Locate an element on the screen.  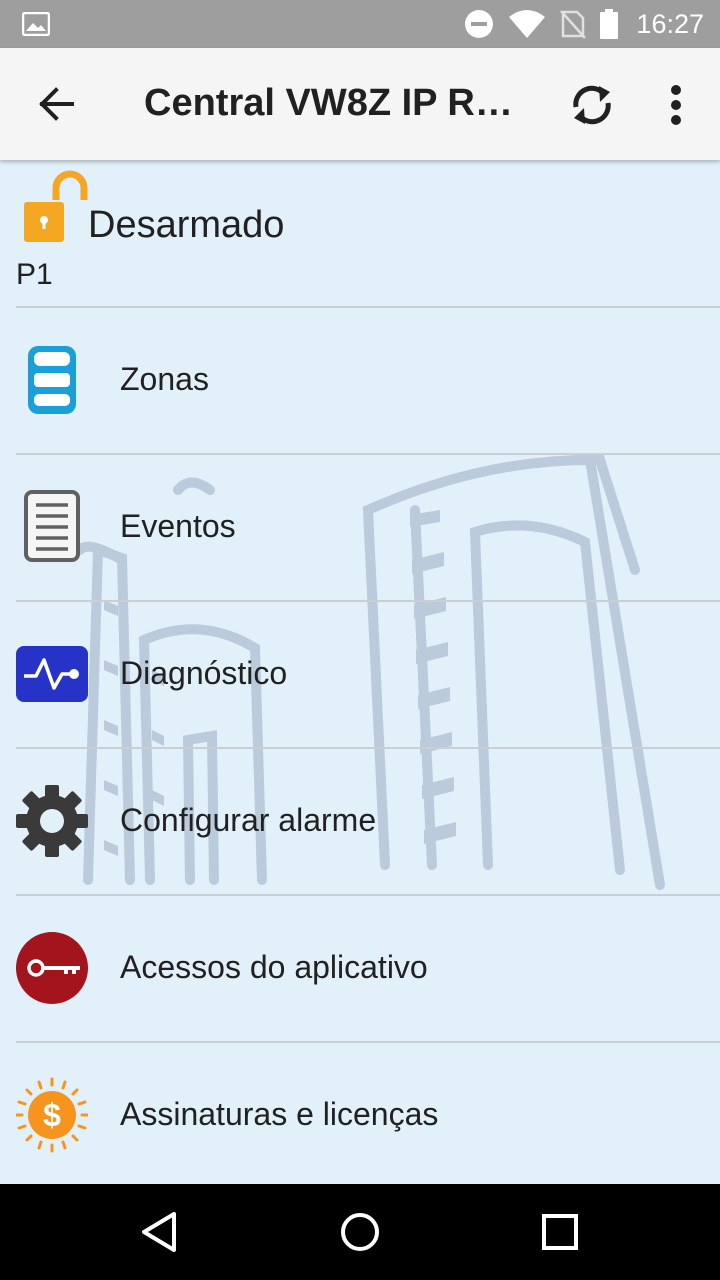
menu-item-eventos: Eventos is located at coordinates (368, 526).